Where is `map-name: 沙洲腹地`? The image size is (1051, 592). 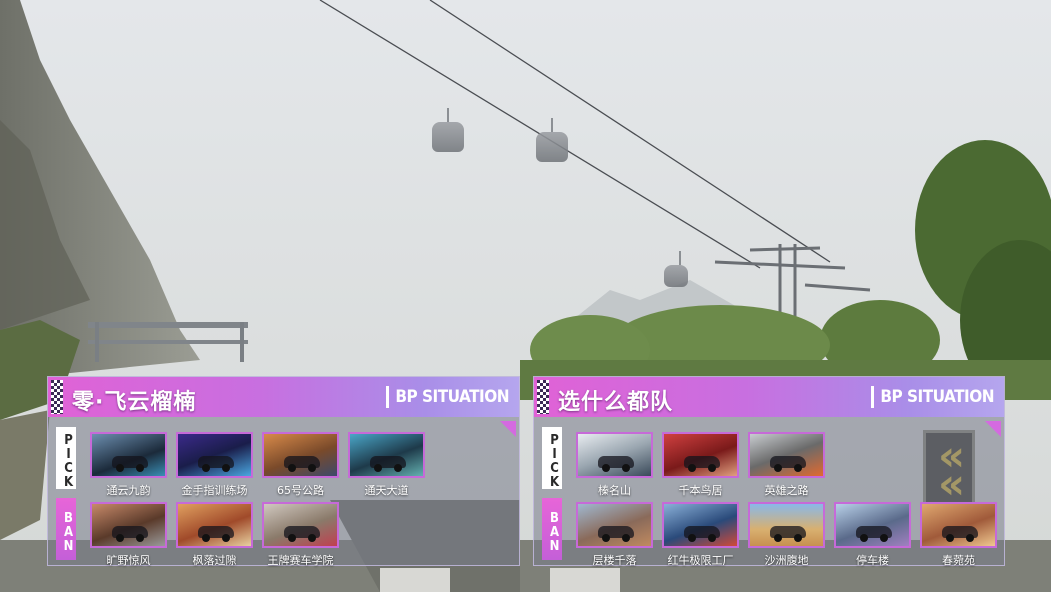 map-name: 沙洲腹地 is located at coordinates (786, 560).